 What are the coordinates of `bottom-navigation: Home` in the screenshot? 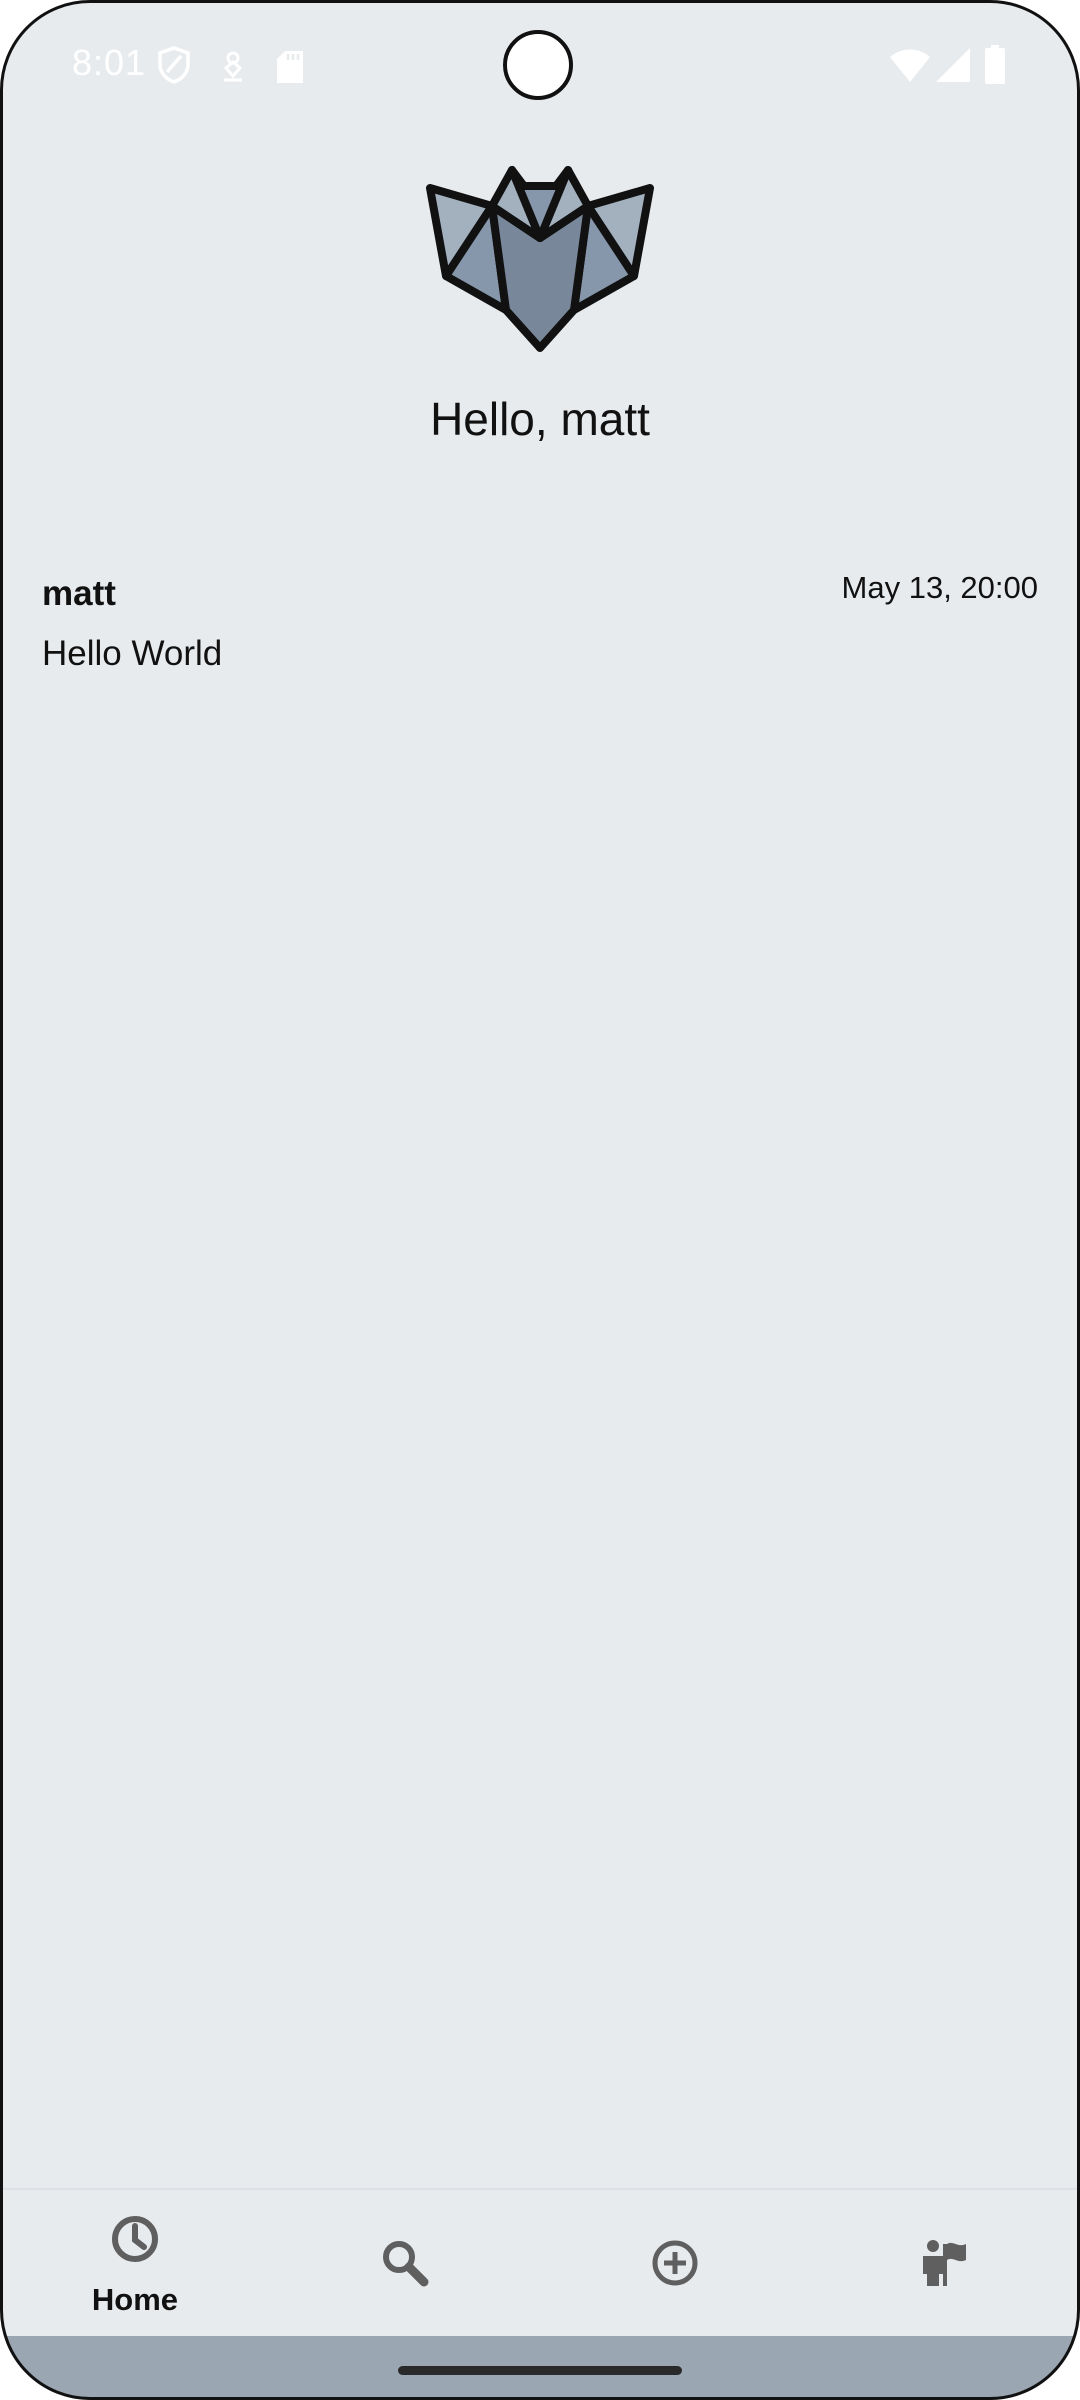 It's located at (540, 2262).